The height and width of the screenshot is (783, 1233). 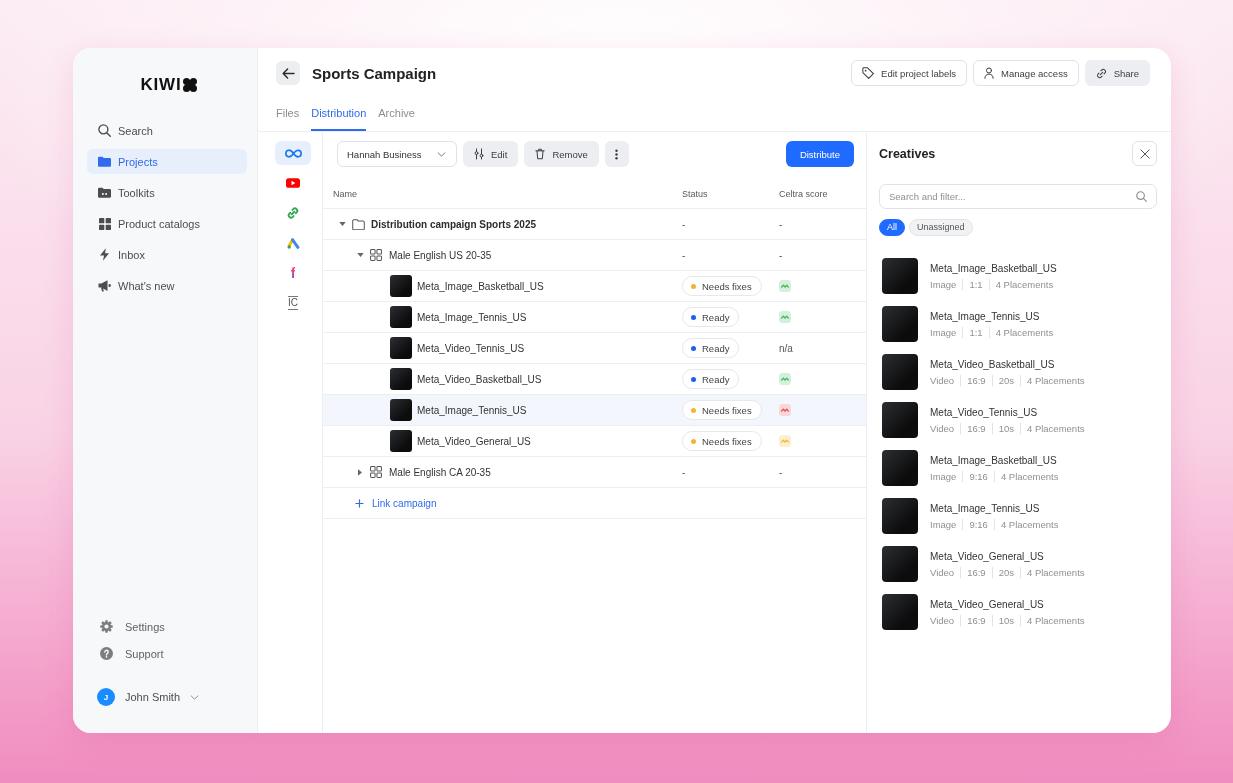 What do you see at coordinates (345, 193) in the screenshot?
I see `column-header: Name` at bounding box center [345, 193].